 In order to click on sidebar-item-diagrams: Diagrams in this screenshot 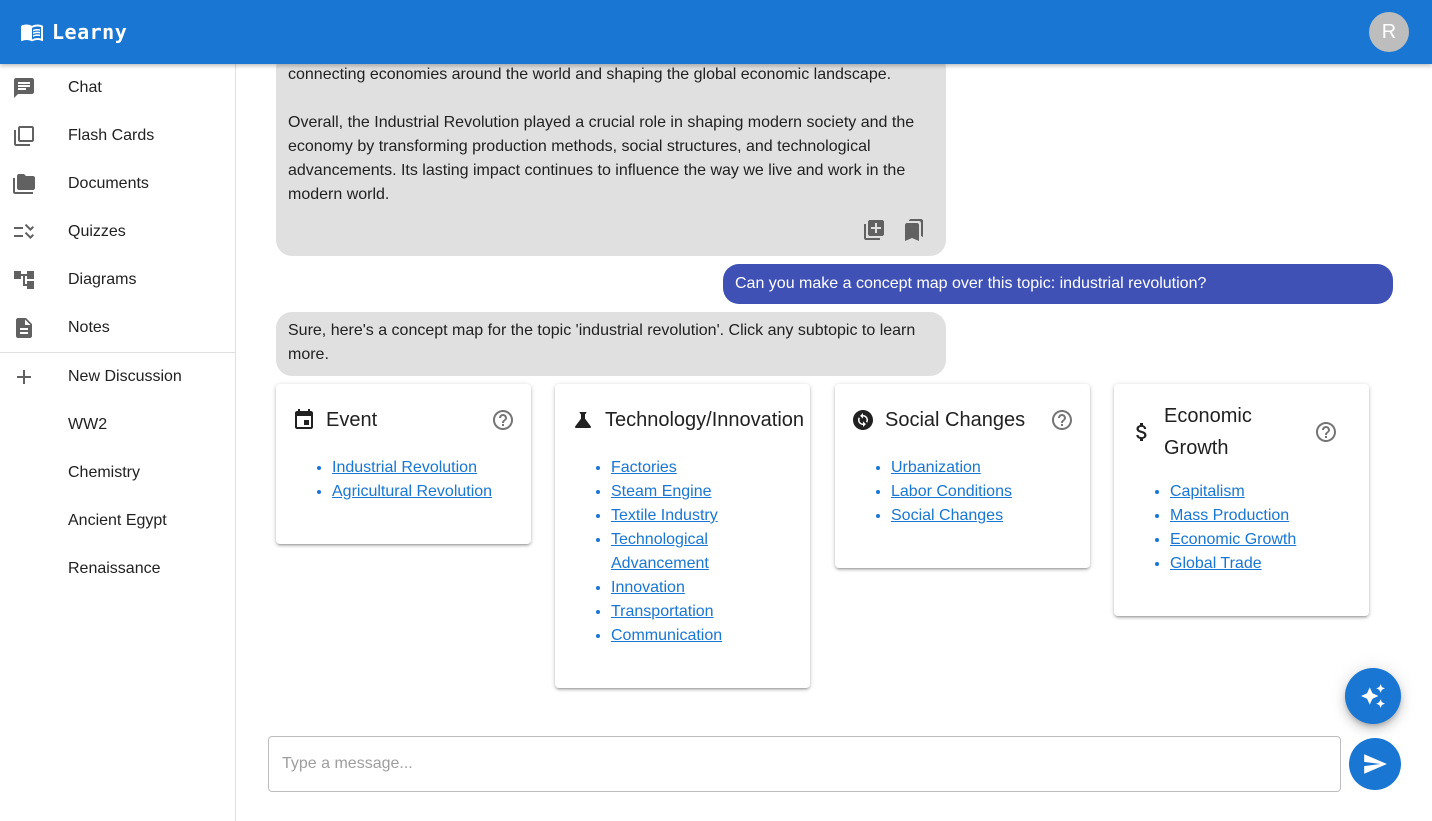, I will do `click(117, 280)`.